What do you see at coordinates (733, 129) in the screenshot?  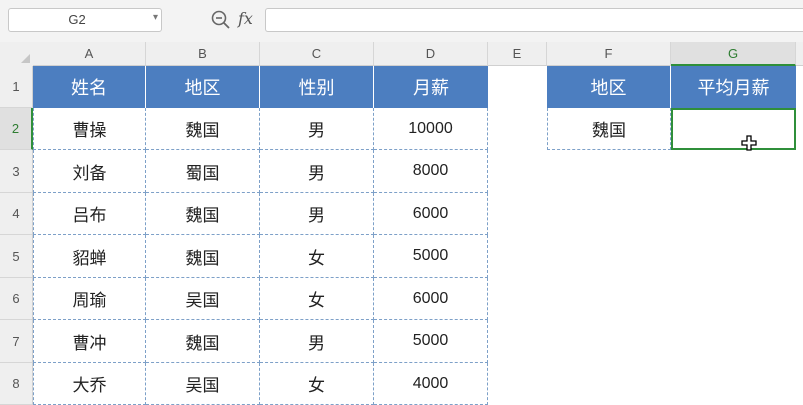 I see `active-cell-g2` at bounding box center [733, 129].